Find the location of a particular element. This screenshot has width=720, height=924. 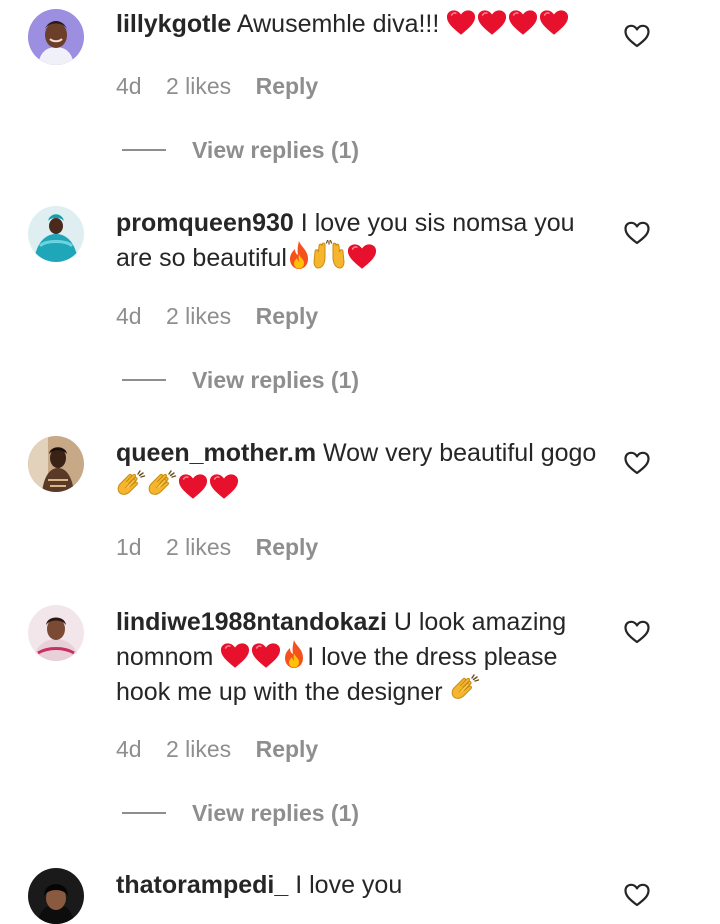

comment-meta: 1d 2 likes Reply is located at coordinates (226, 547).